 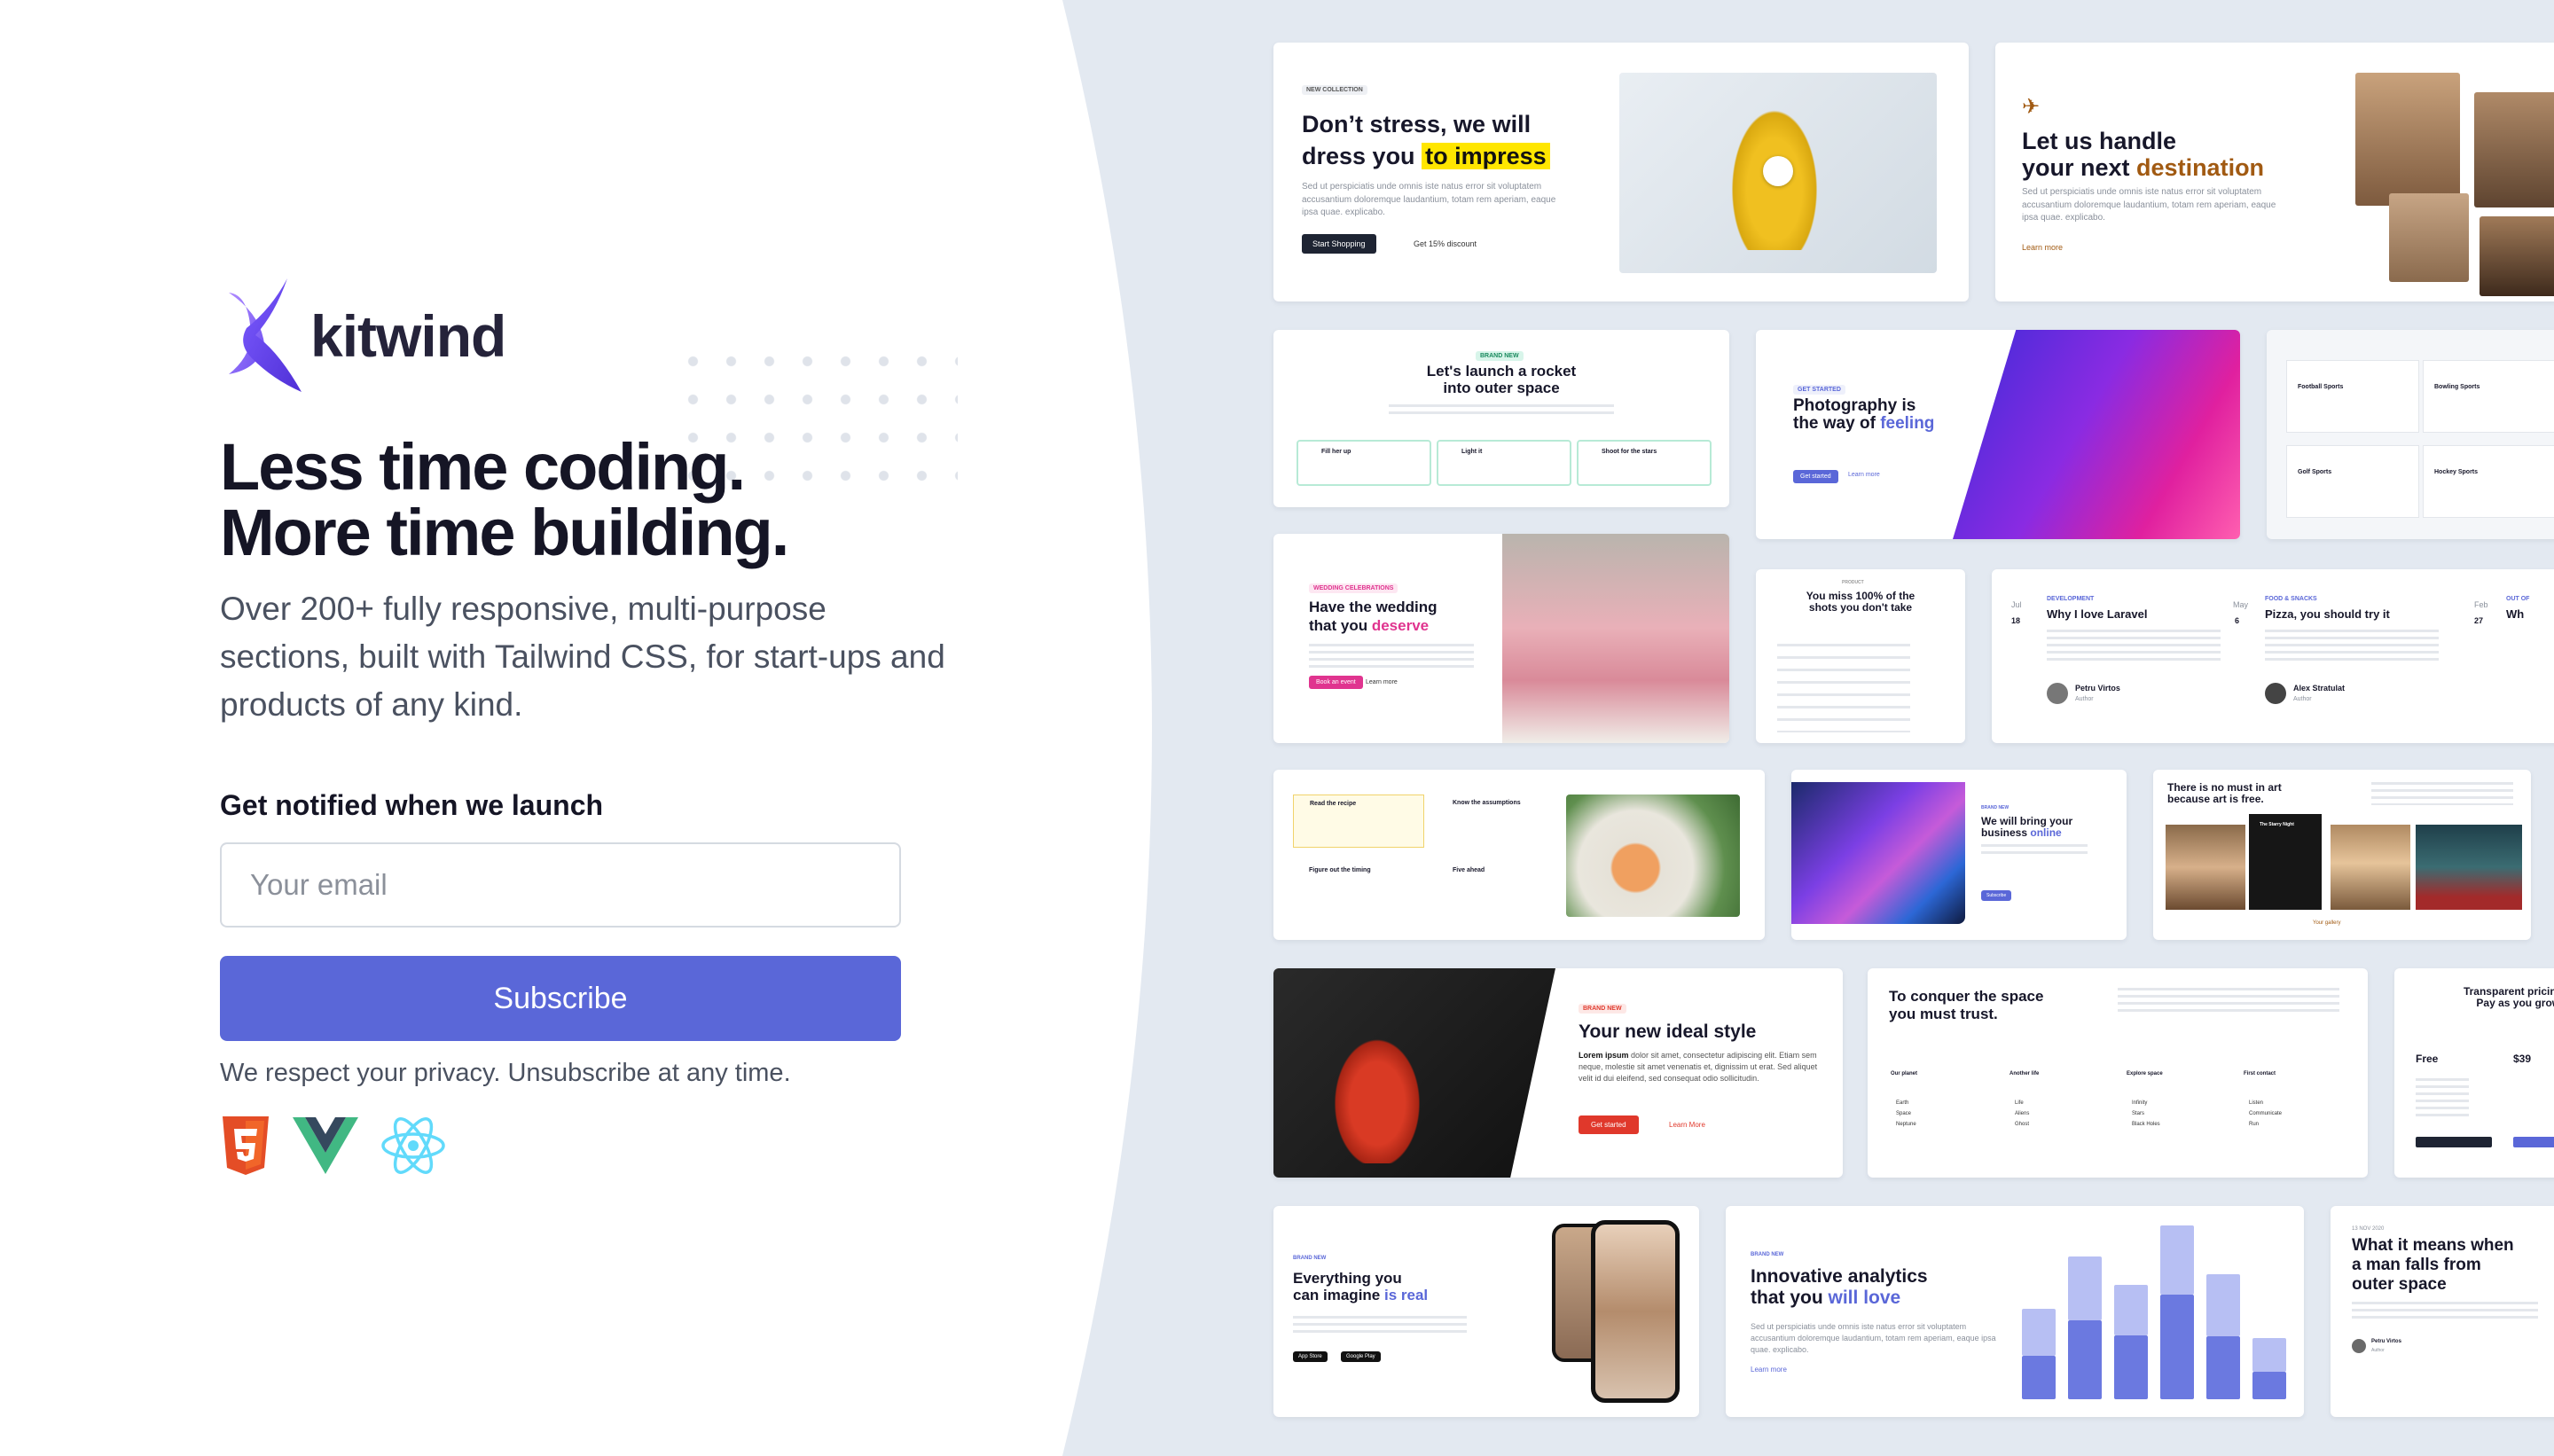 I want to click on signup-label: Get notified when we launch, so click(x=412, y=805).